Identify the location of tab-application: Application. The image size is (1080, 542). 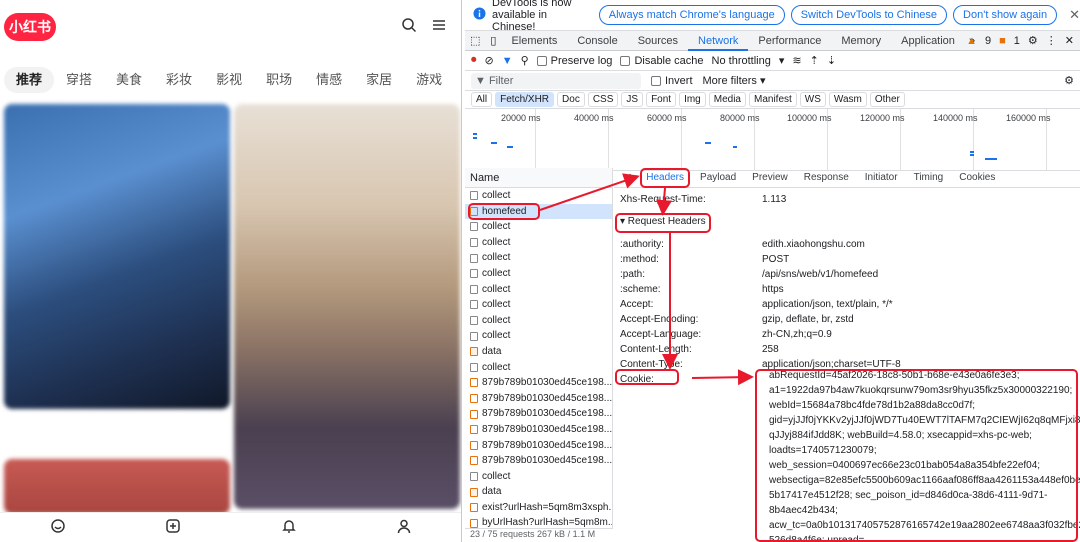
(928, 41).